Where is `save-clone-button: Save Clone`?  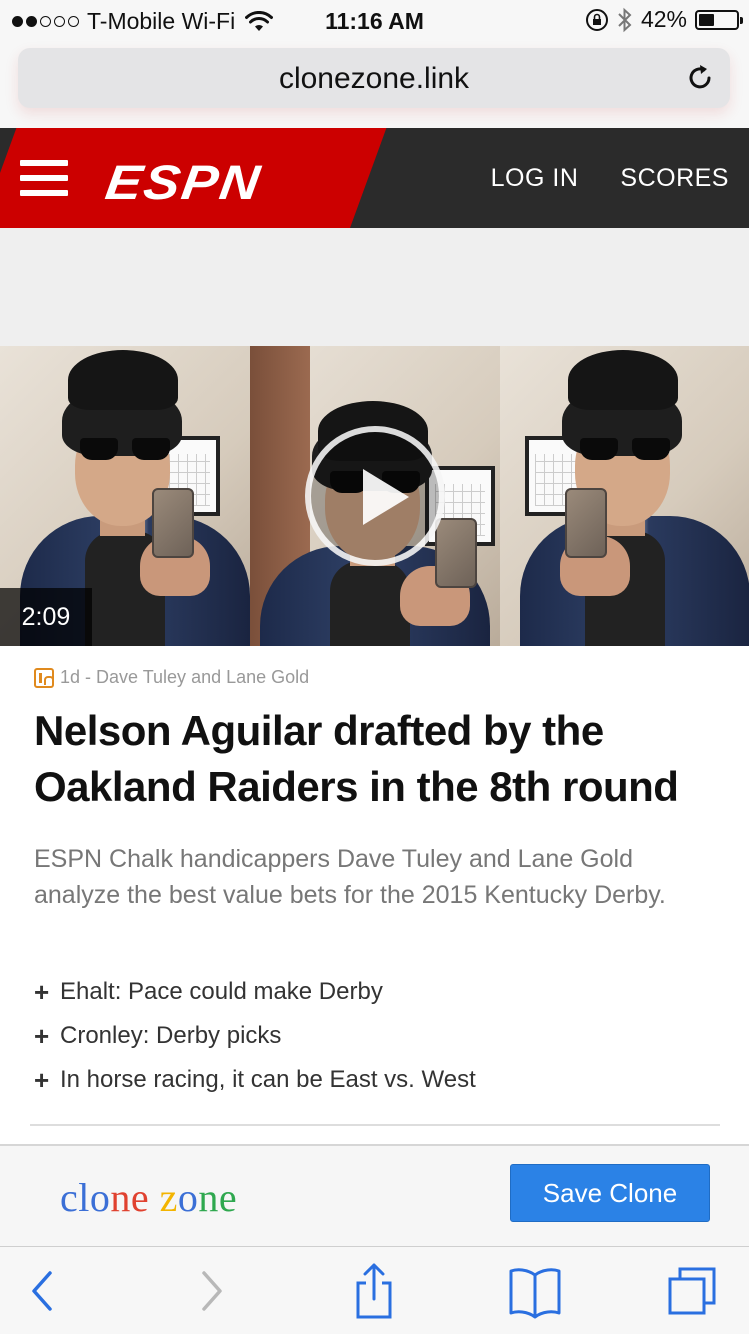 save-clone-button: Save Clone is located at coordinates (610, 1193).